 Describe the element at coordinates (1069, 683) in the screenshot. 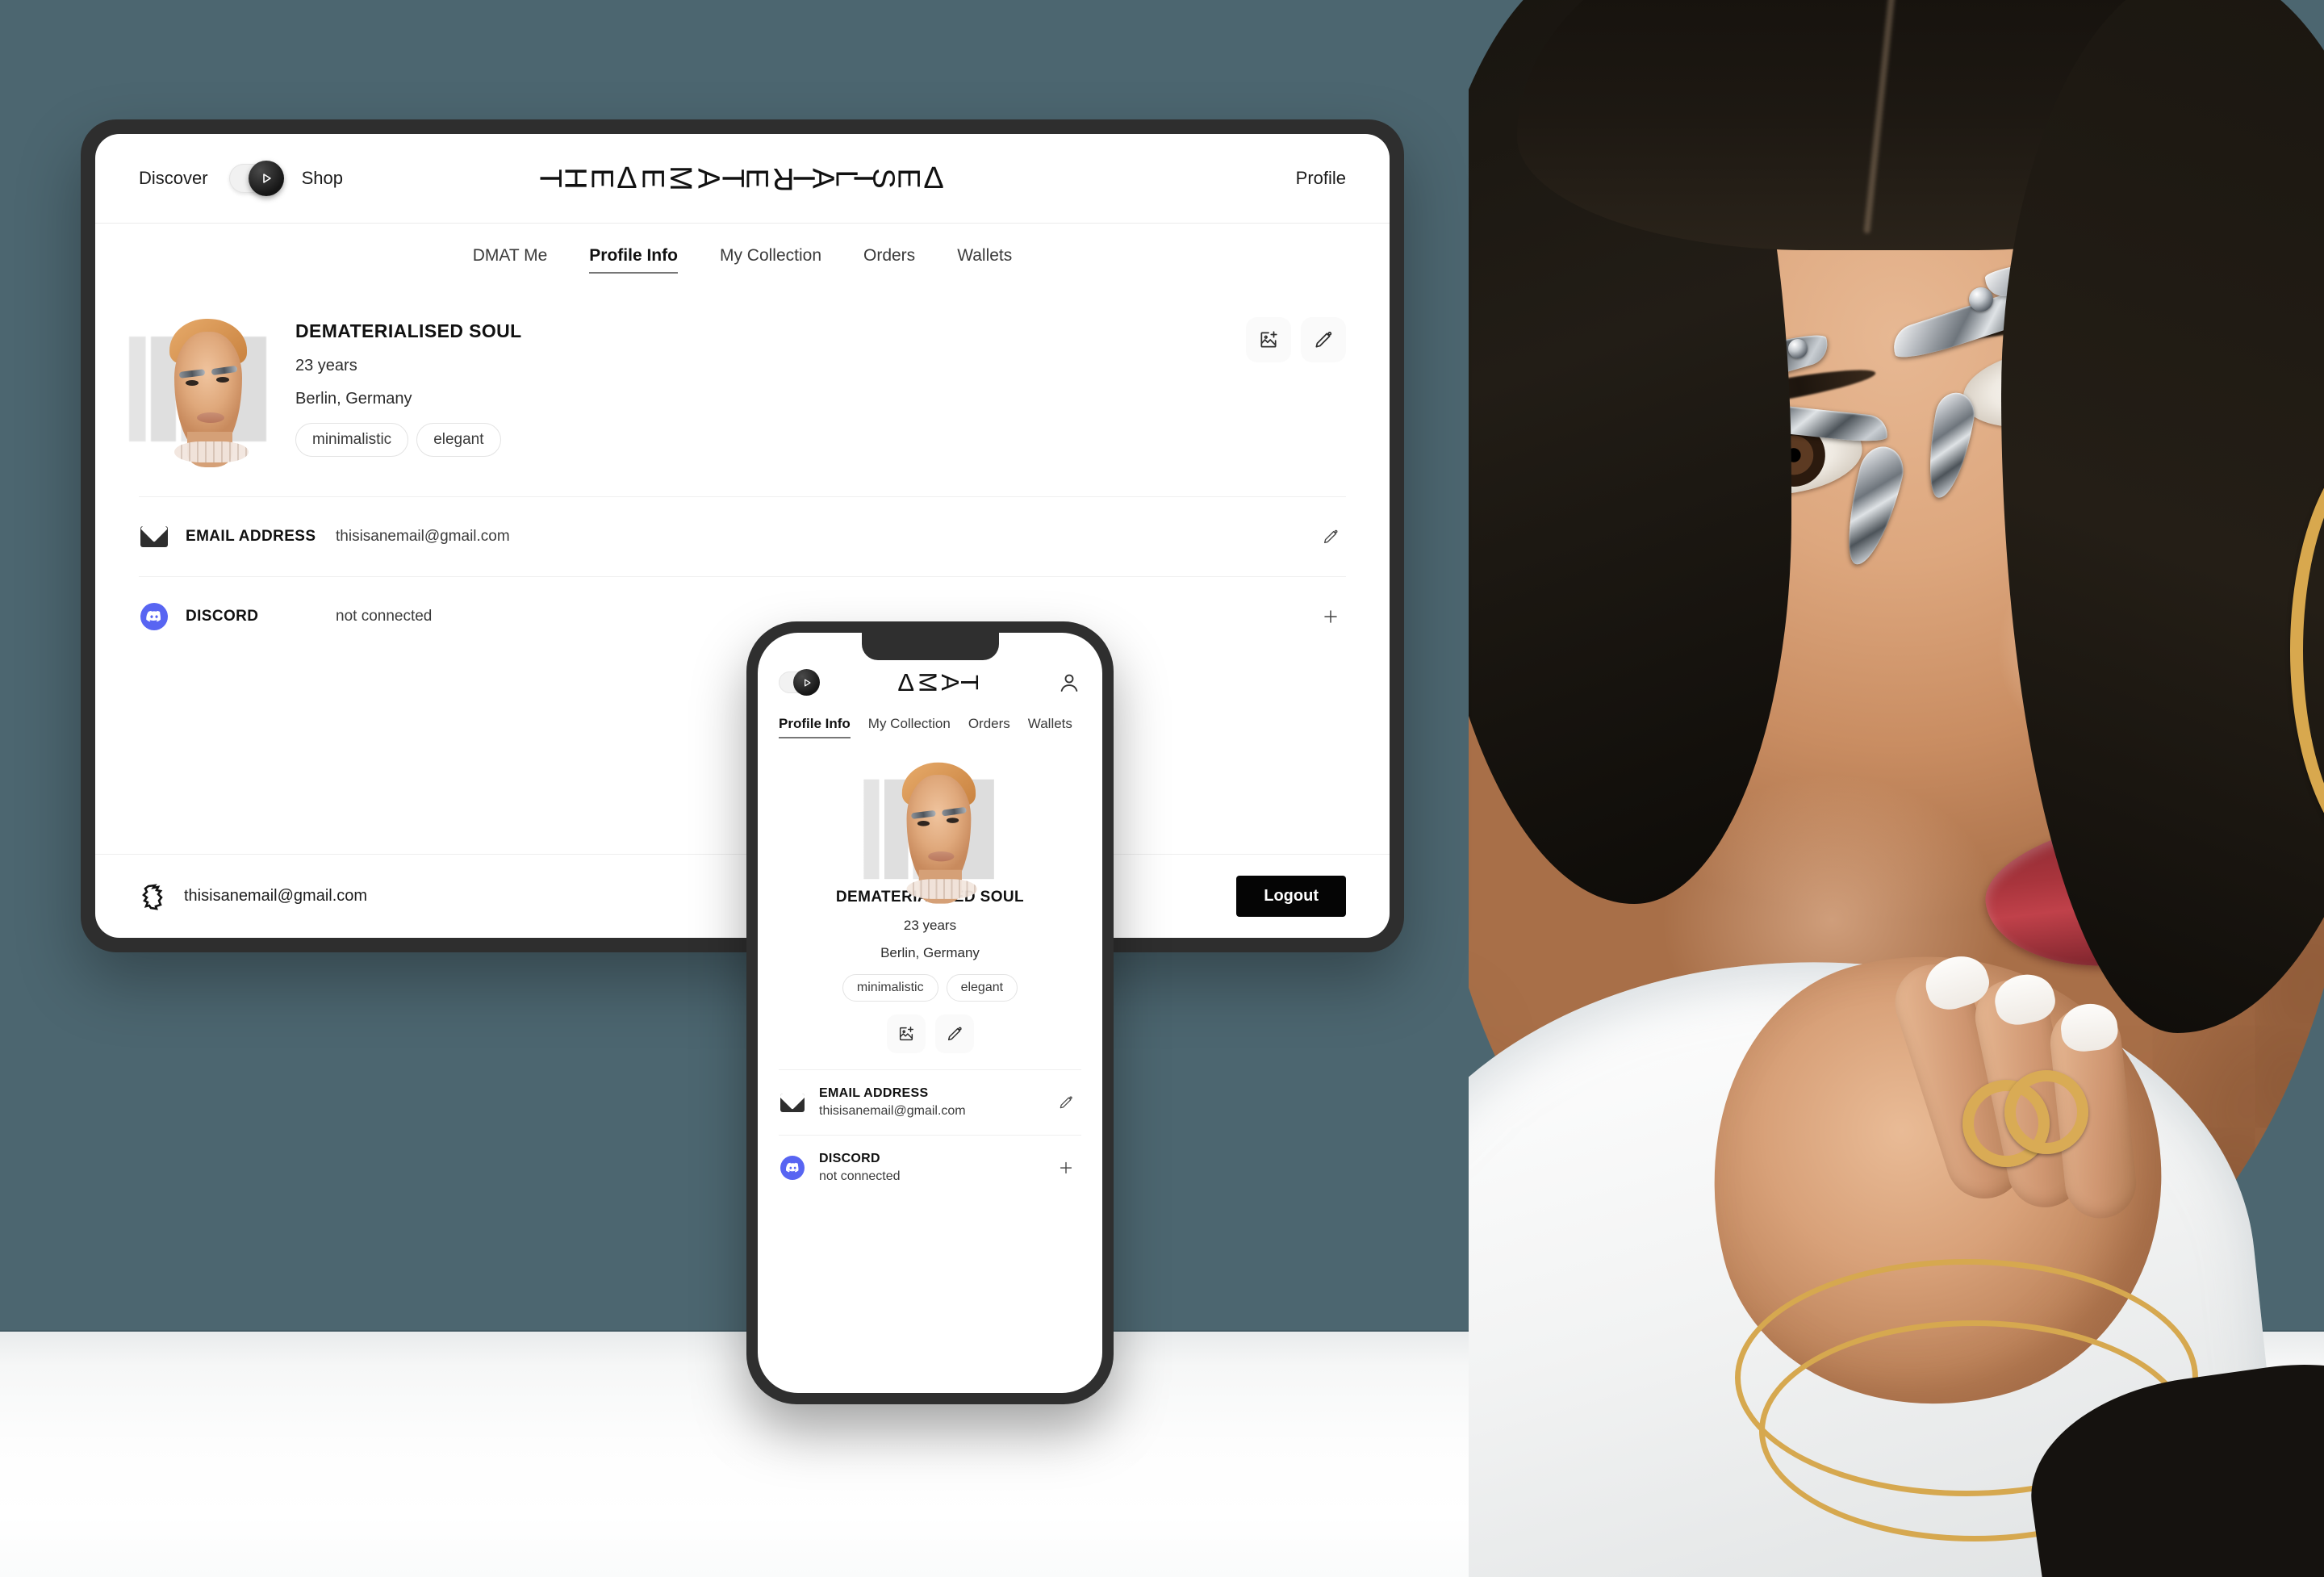

I see `user-icon` at that location.